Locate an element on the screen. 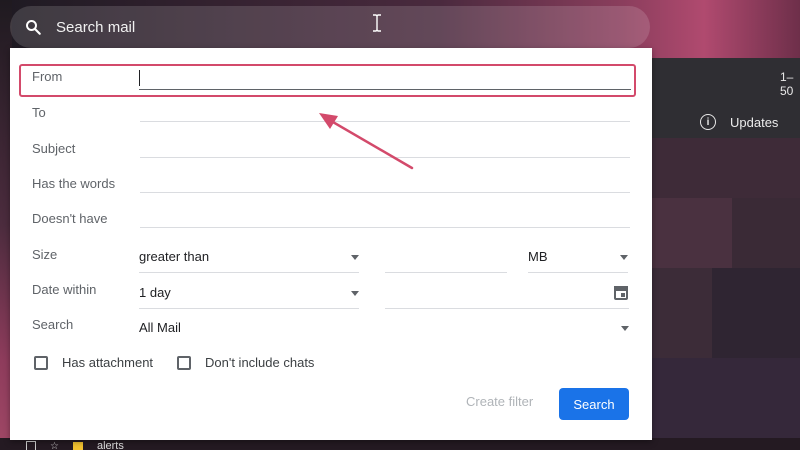 The height and width of the screenshot is (450, 800). row-sender: alerts is located at coordinates (110, 445).